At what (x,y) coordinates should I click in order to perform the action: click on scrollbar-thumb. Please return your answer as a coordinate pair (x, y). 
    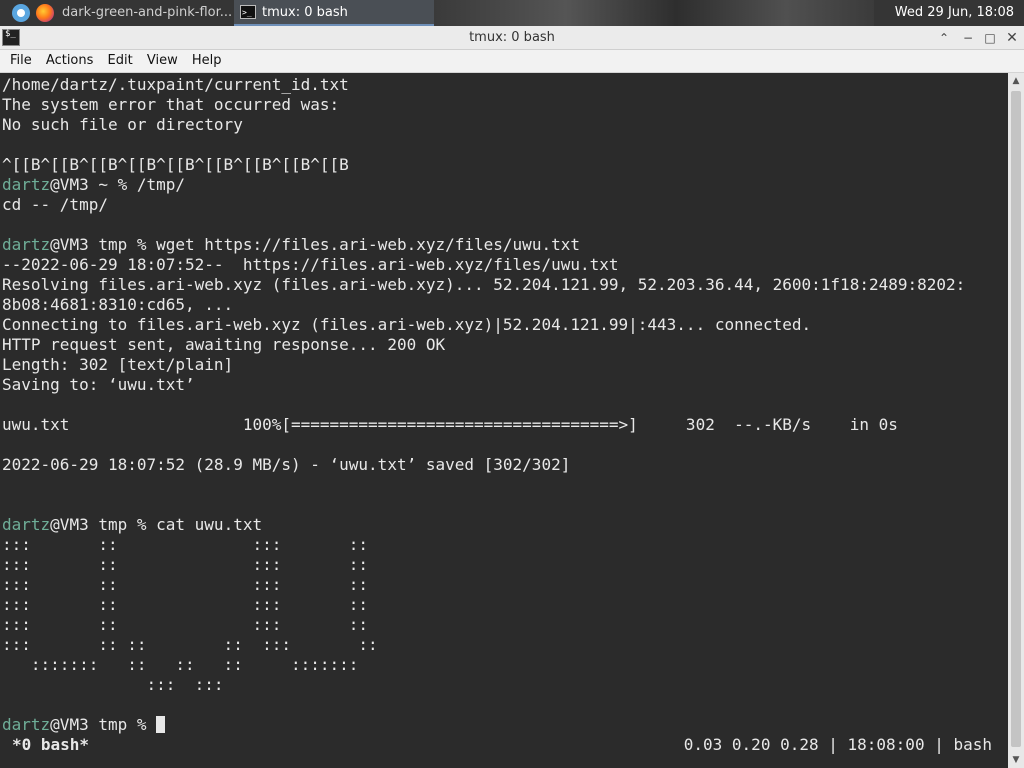
    Looking at the image, I should click on (1016, 419).